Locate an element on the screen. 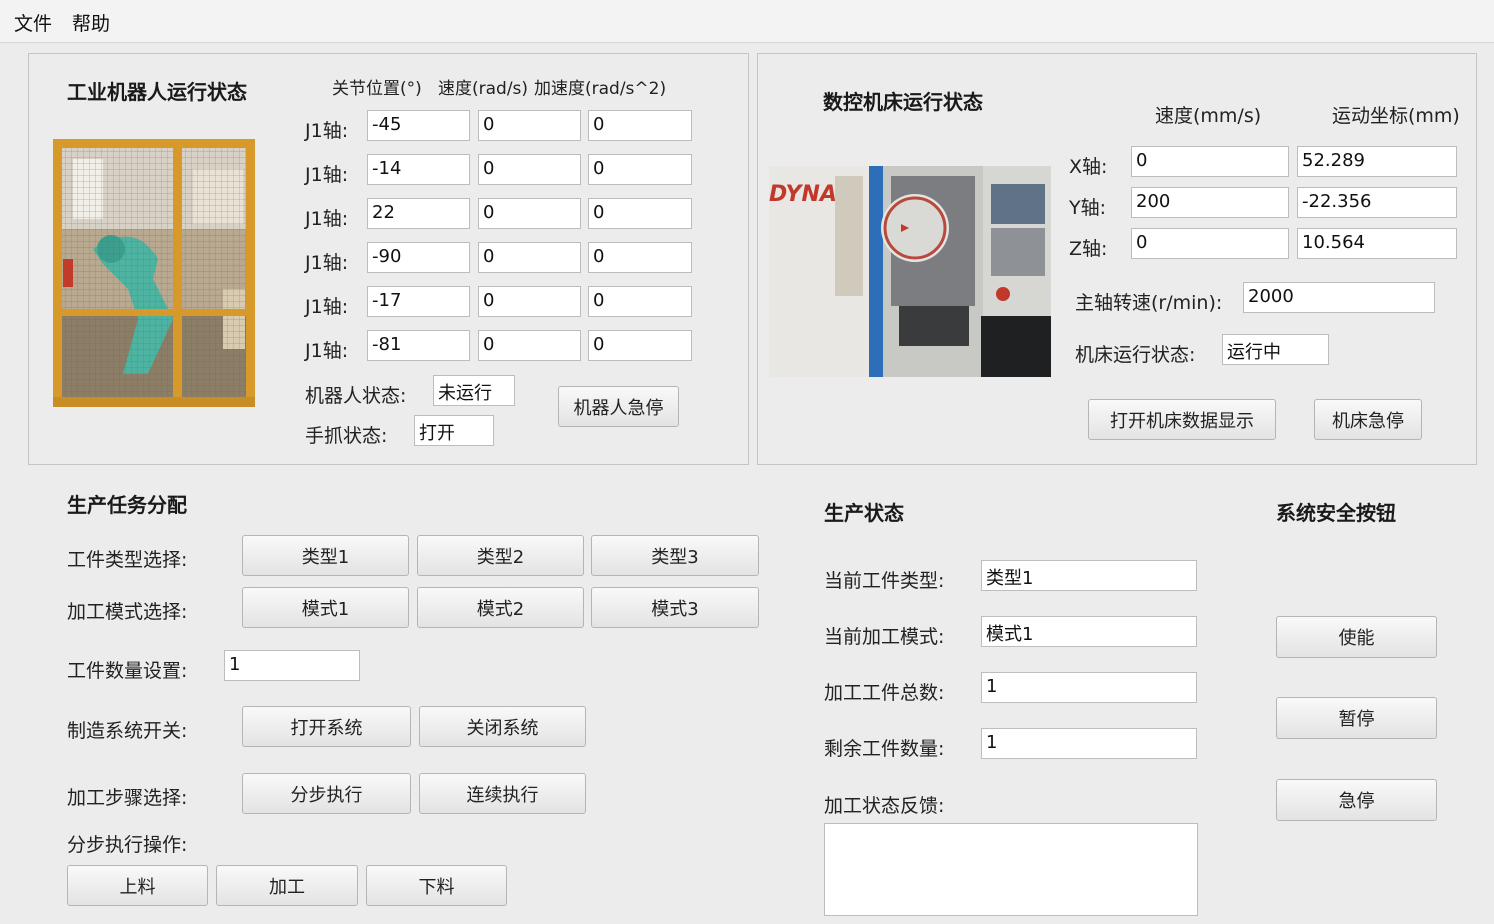 The height and width of the screenshot is (924, 1494). workpiece-count-input: 1 is located at coordinates (292, 665).